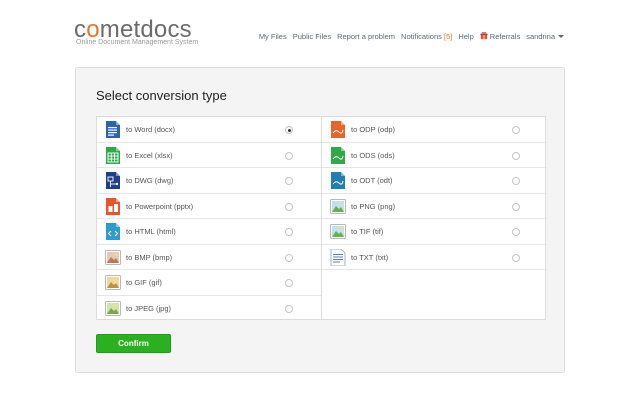 The width and height of the screenshot is (640, 400). What do you see at coordinates (373, 129) in the screenshot?
I see `conversion-option-label: to ODP (odp)` at bounding box center [373, 129].